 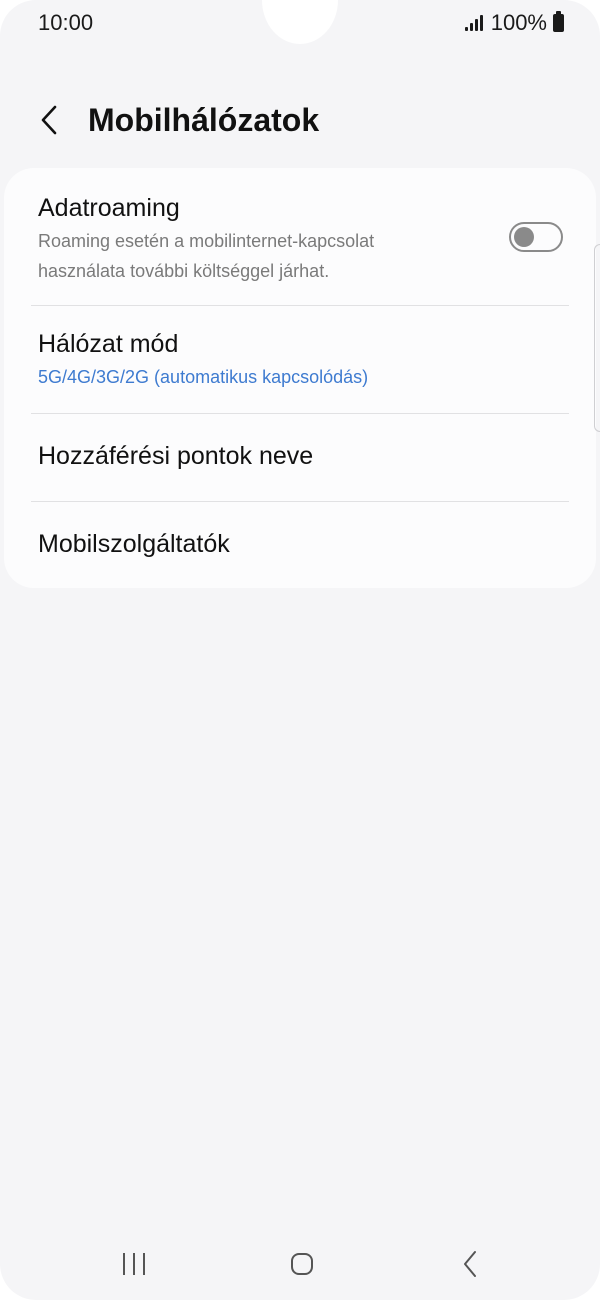 I want to click on navigation-bar, so click(x=300, y=1264).